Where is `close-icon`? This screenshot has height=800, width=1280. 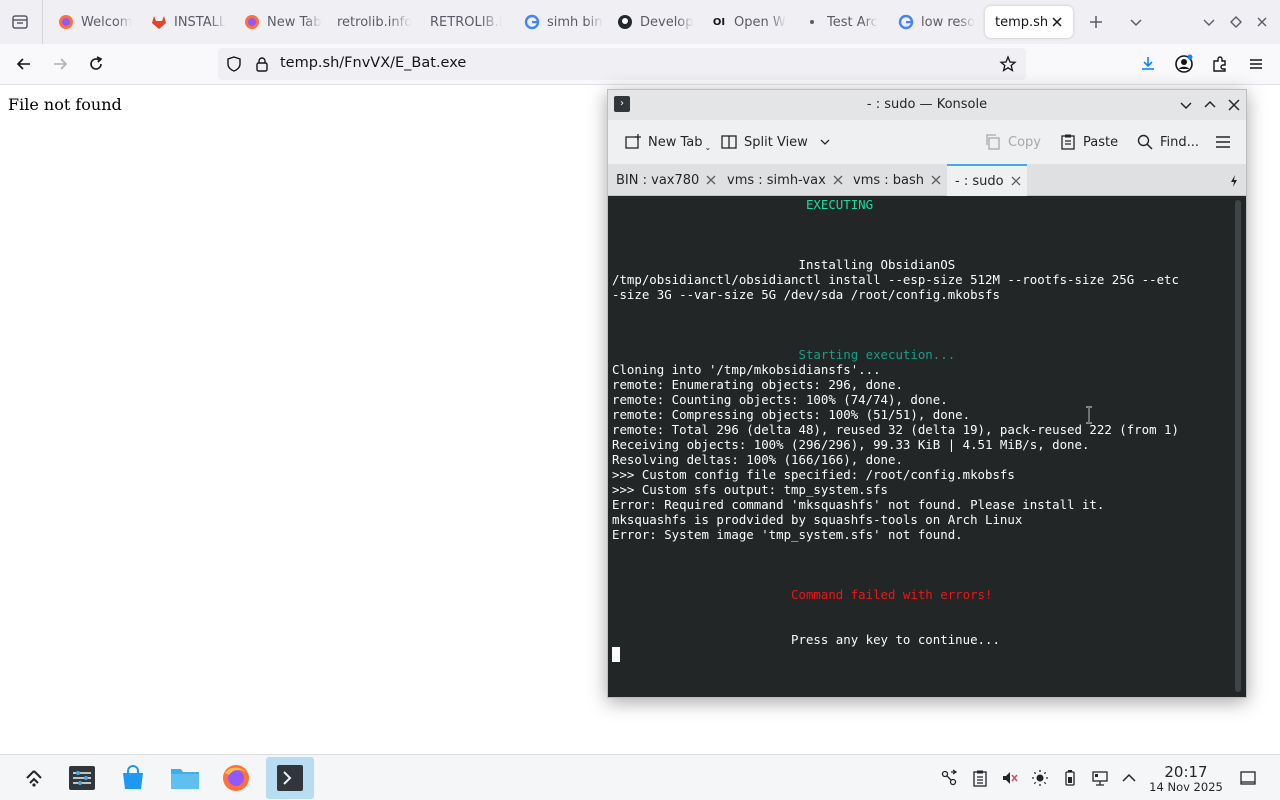
close-icon is located at coordinates (1234, 105).